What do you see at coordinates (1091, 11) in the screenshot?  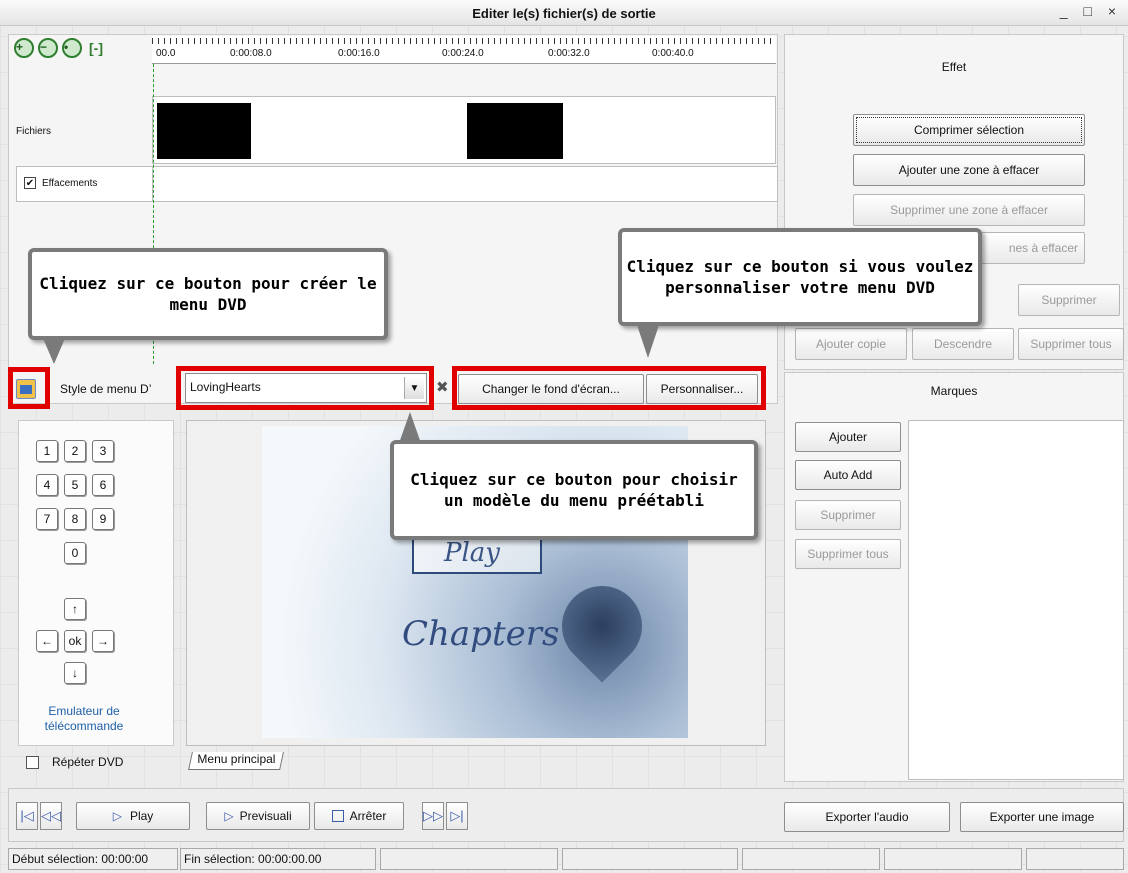 I see `window-controls: _ □ ×` at bounding box center [1091, 11].